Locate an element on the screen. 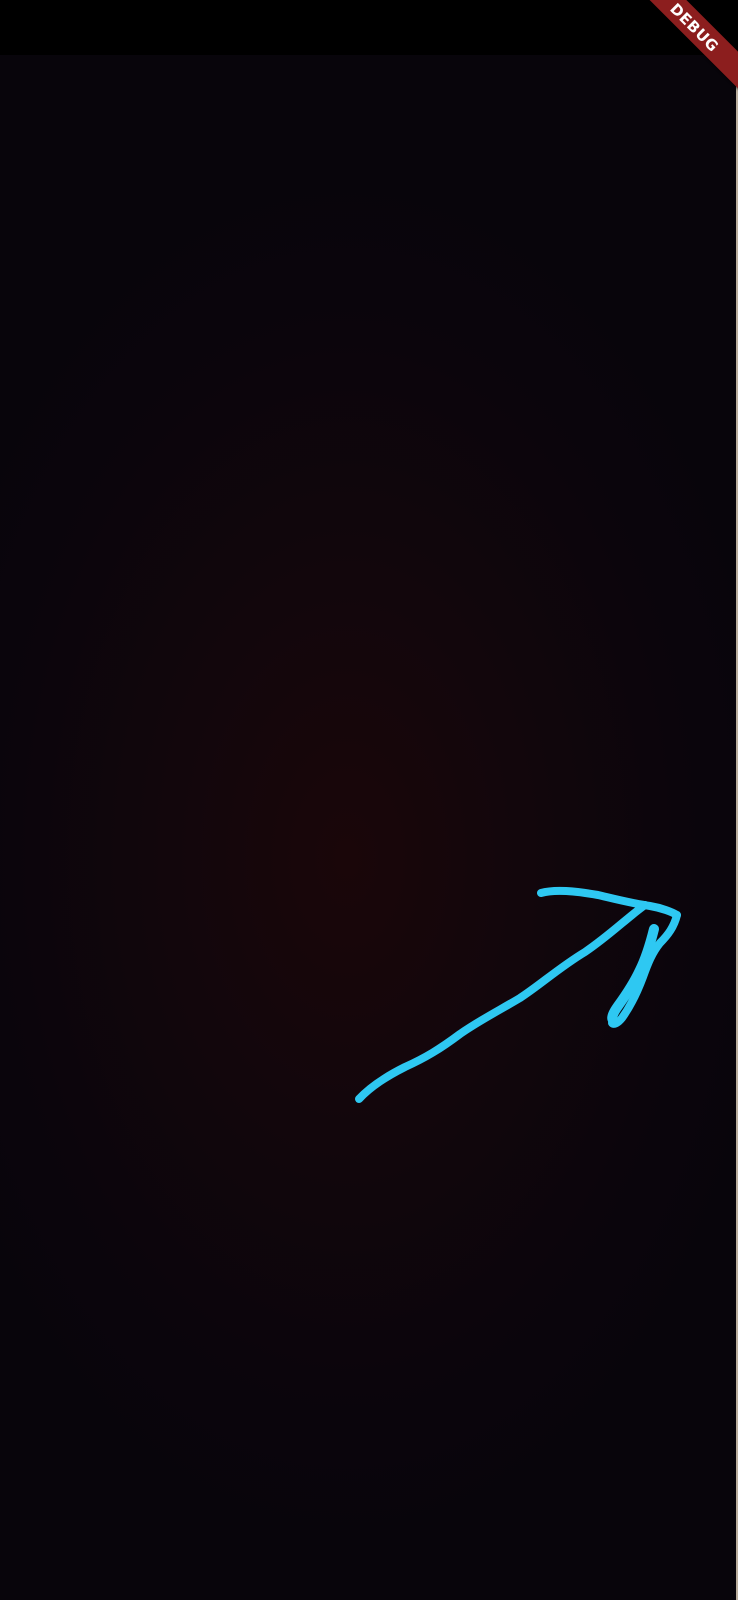 Image resolution: width=738 pixels, height=1600 pixels. arrow-stroke is located at coordinates (518, 994).